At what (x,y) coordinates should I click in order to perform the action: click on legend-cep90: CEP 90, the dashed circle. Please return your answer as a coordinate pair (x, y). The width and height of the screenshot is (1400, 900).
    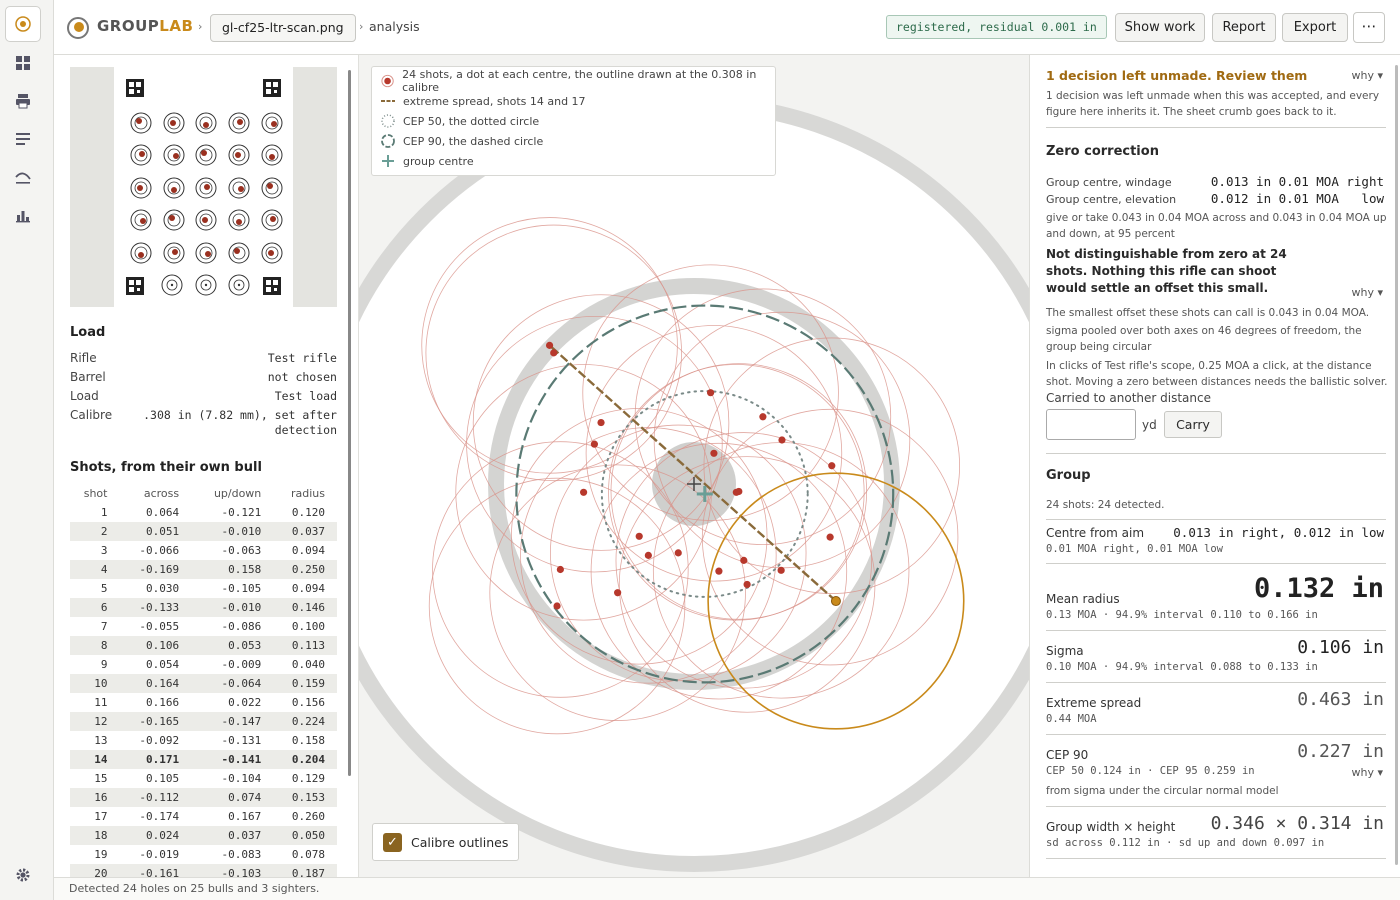
    Looking at the image, I should click on (461, 141).